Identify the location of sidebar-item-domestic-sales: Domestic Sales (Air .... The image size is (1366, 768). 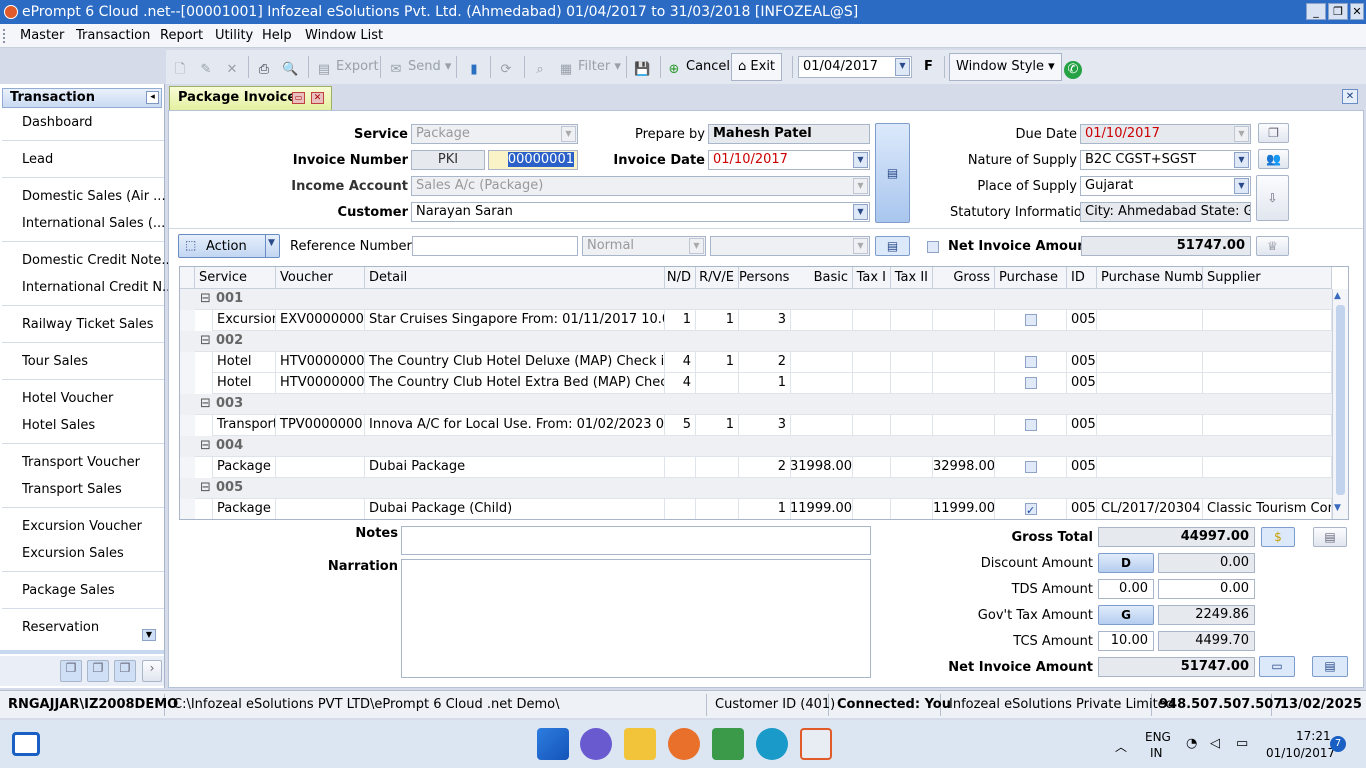
(94, 196).